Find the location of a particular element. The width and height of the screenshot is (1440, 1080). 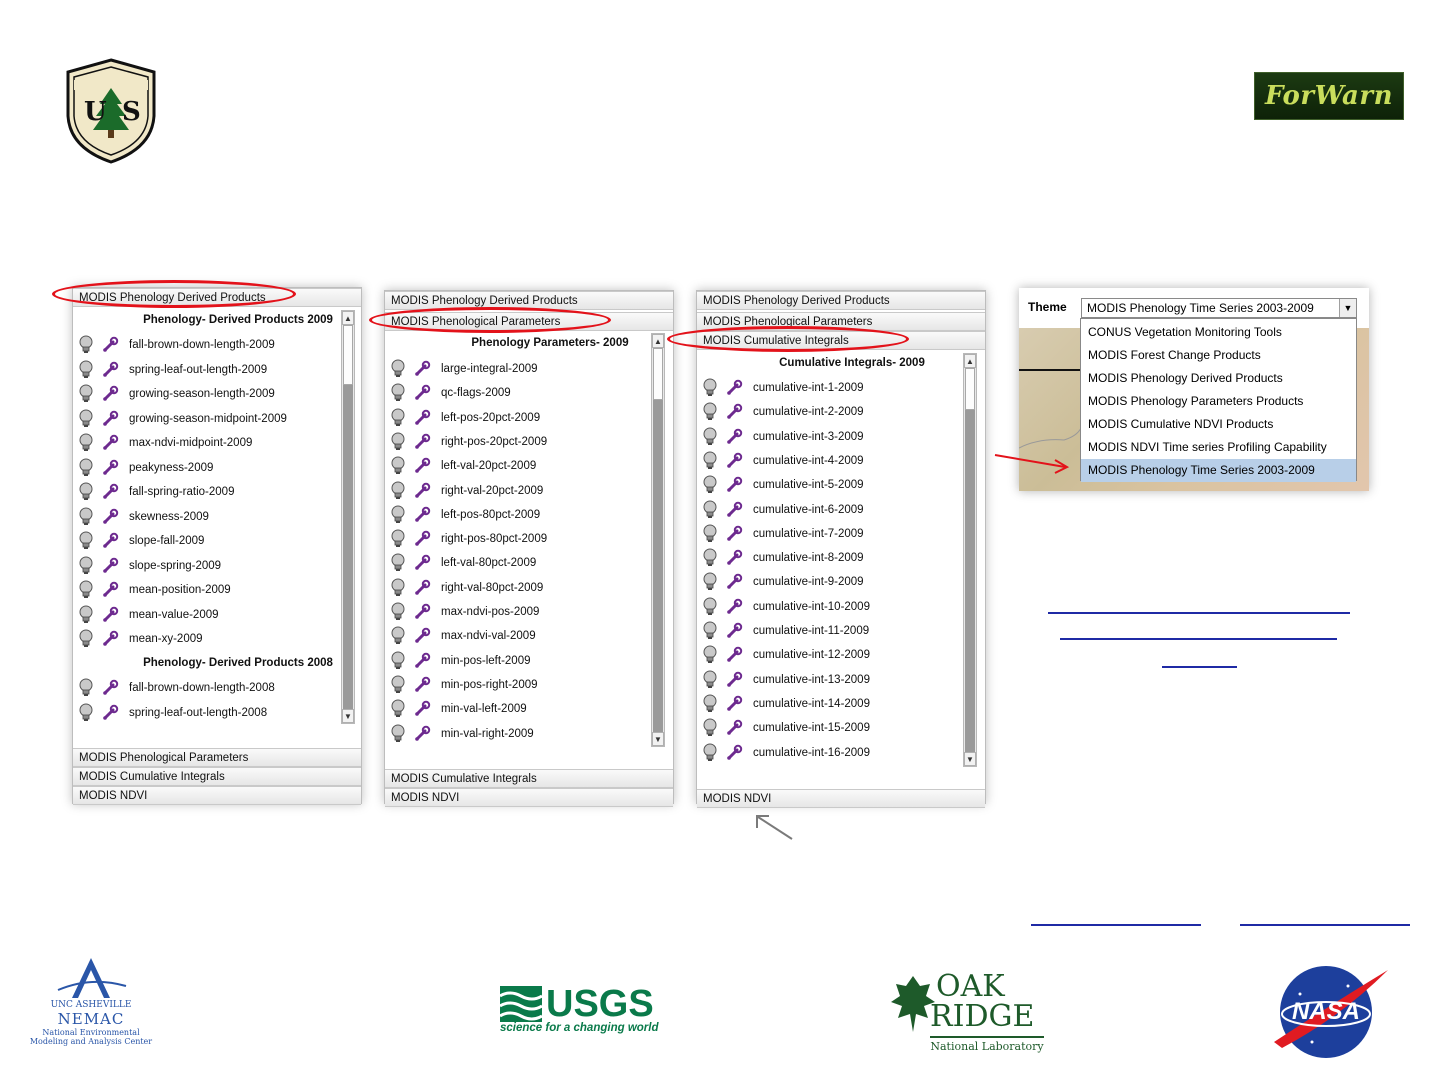

layer-row: cumulative-int-9-2009 is located at coordinates (842, 582).